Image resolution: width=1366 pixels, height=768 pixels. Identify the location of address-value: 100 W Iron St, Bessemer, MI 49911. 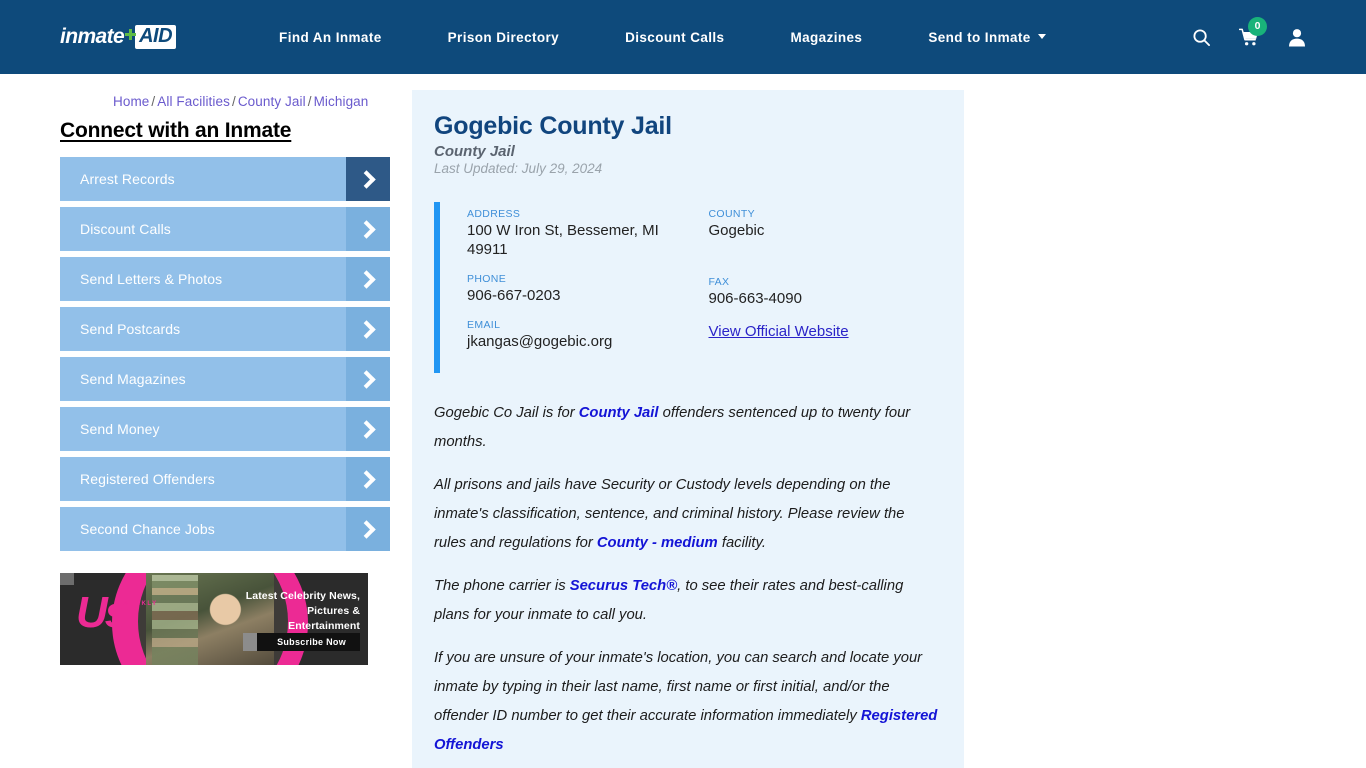
(563, 240).